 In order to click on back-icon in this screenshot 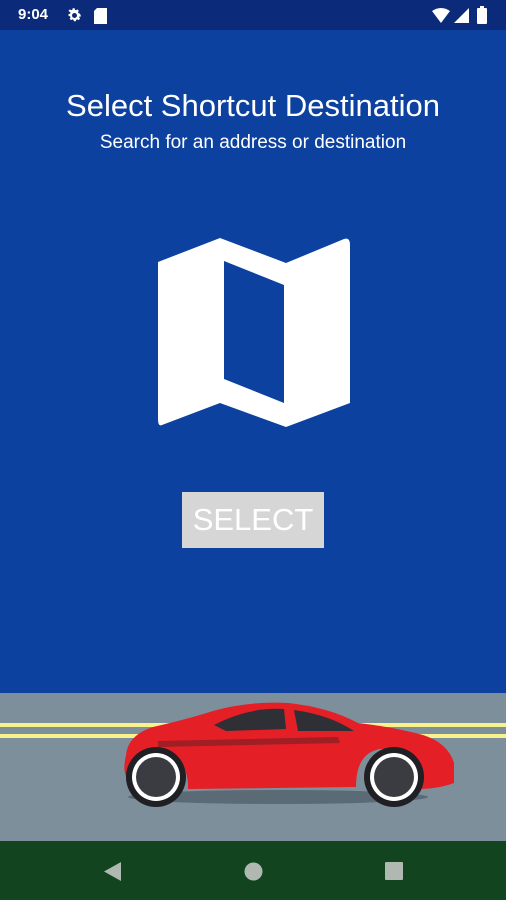, I will do `click(112, 871)`.